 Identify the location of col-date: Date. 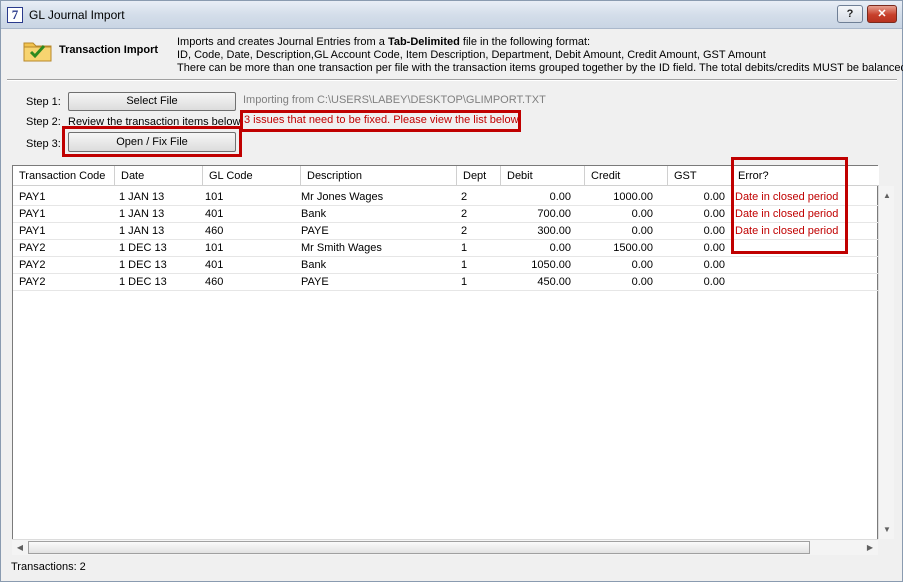
(159, 176).